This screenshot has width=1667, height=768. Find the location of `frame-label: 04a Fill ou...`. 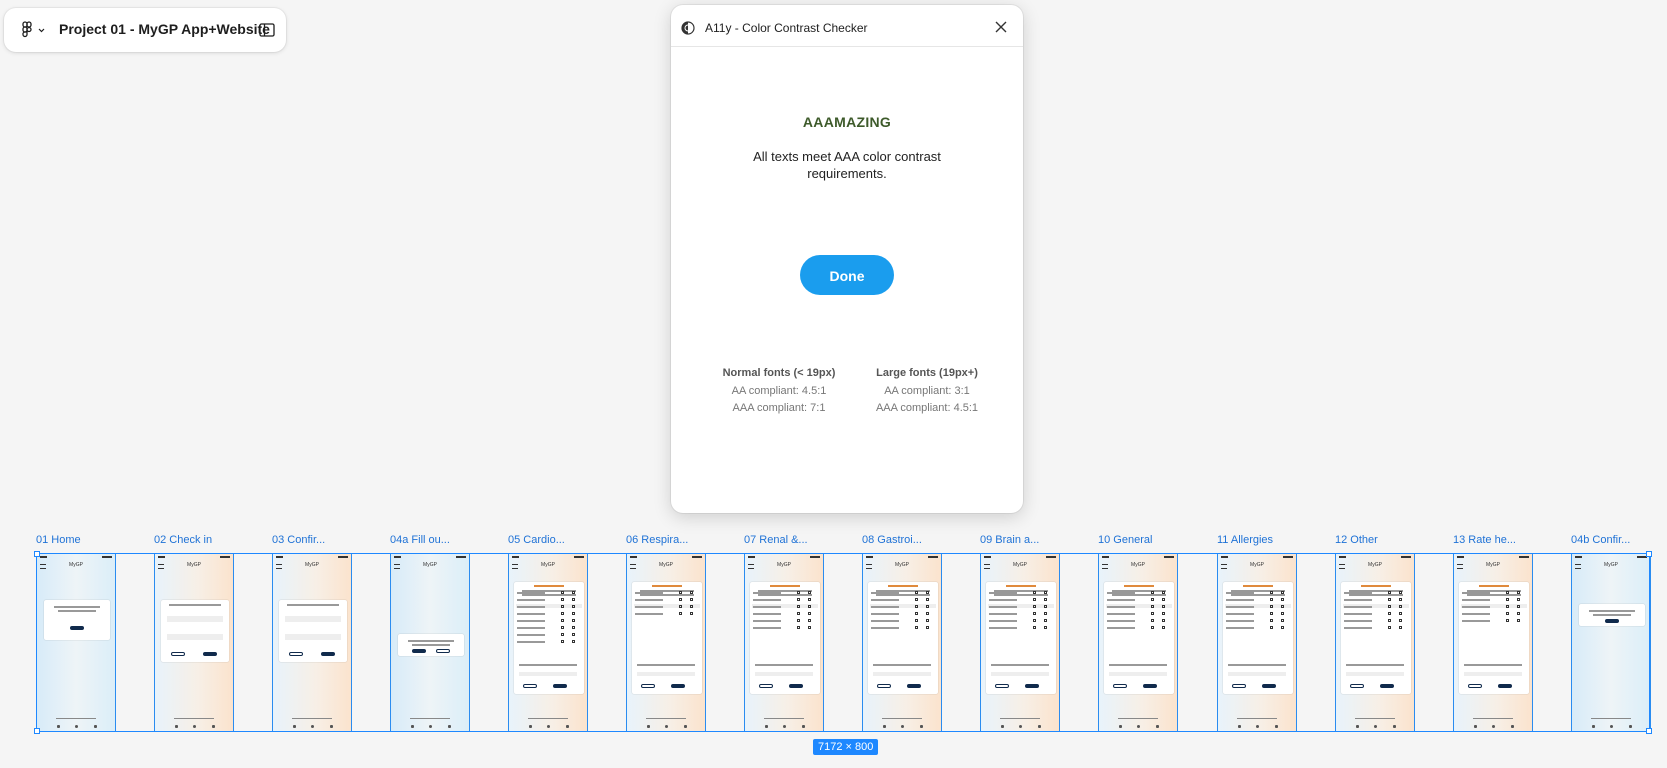

frame-label: 04a Fill ou... is located at coordinates (420, 540).